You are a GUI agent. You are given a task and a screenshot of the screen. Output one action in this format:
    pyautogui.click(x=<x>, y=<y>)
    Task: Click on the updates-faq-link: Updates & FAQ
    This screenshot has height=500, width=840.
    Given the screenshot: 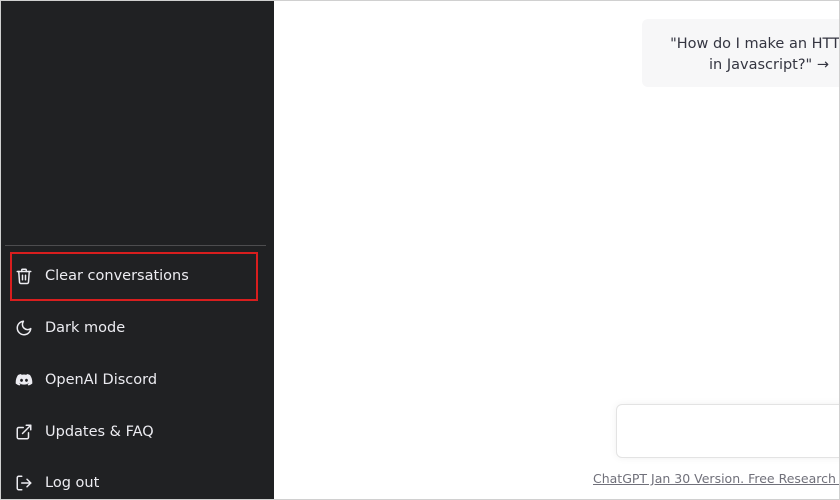 What is the action you would take?
    pyautogui.click(x=137, y=432)
    